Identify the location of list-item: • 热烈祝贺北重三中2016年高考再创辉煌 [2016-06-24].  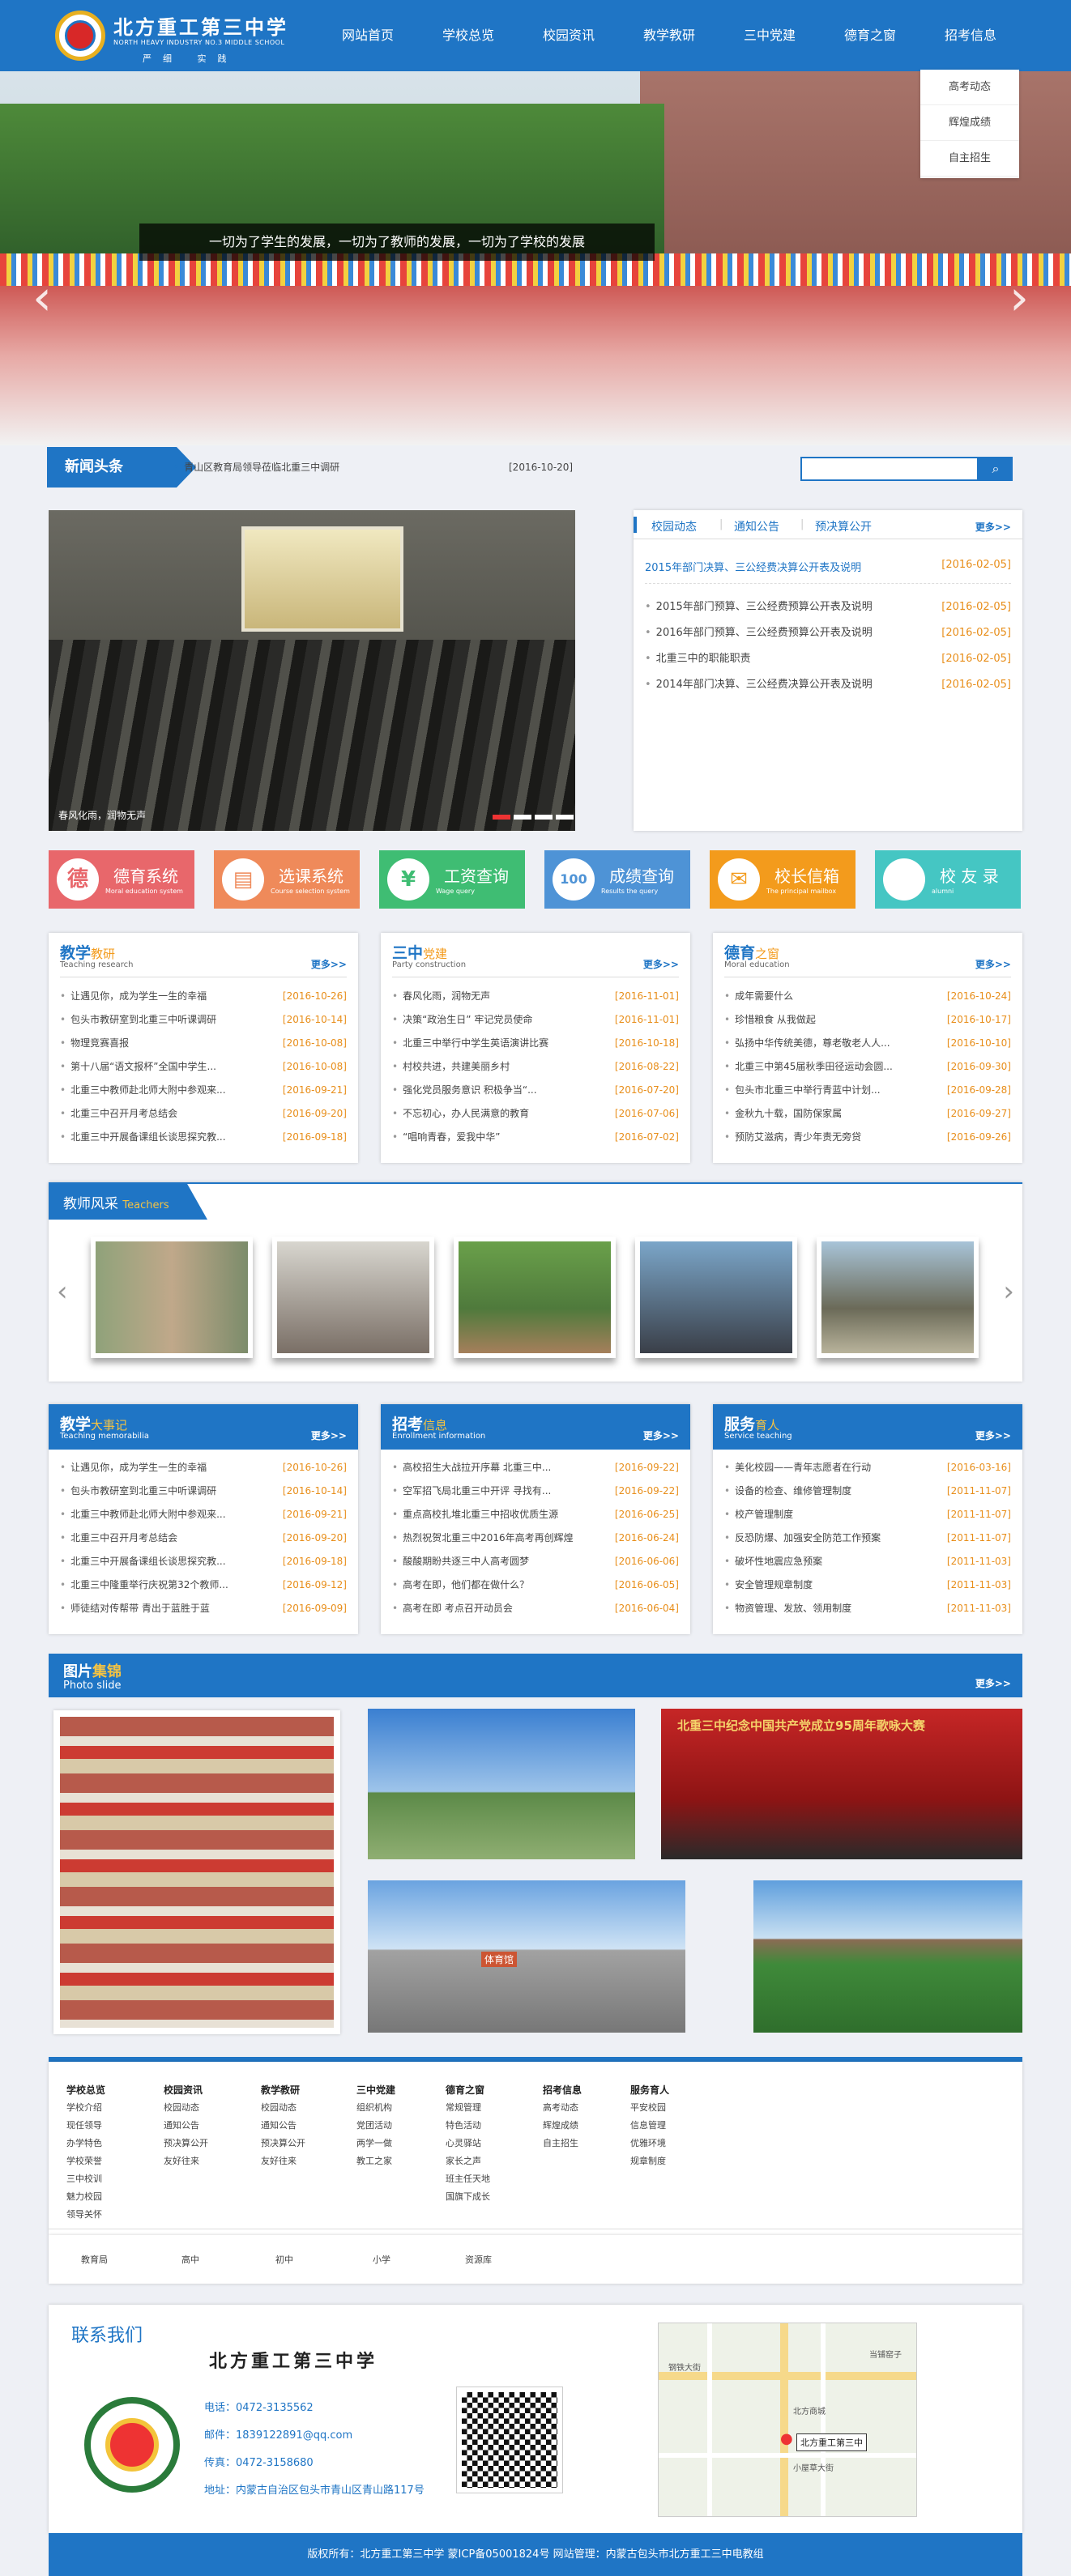
(535, 1538).